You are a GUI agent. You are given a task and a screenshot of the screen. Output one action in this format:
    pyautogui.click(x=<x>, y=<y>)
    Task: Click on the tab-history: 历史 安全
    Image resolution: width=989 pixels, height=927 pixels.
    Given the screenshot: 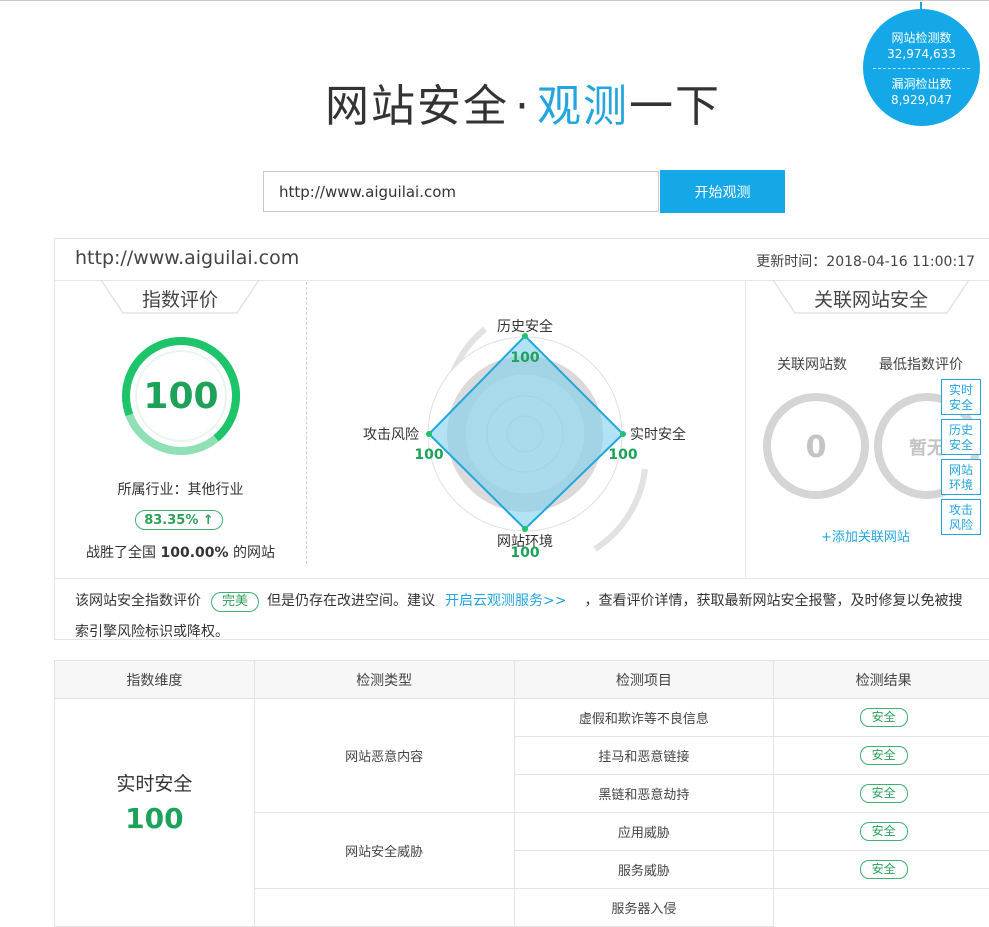 What is the action you would take?
    pyautogui.click(x=961, y=437)
    